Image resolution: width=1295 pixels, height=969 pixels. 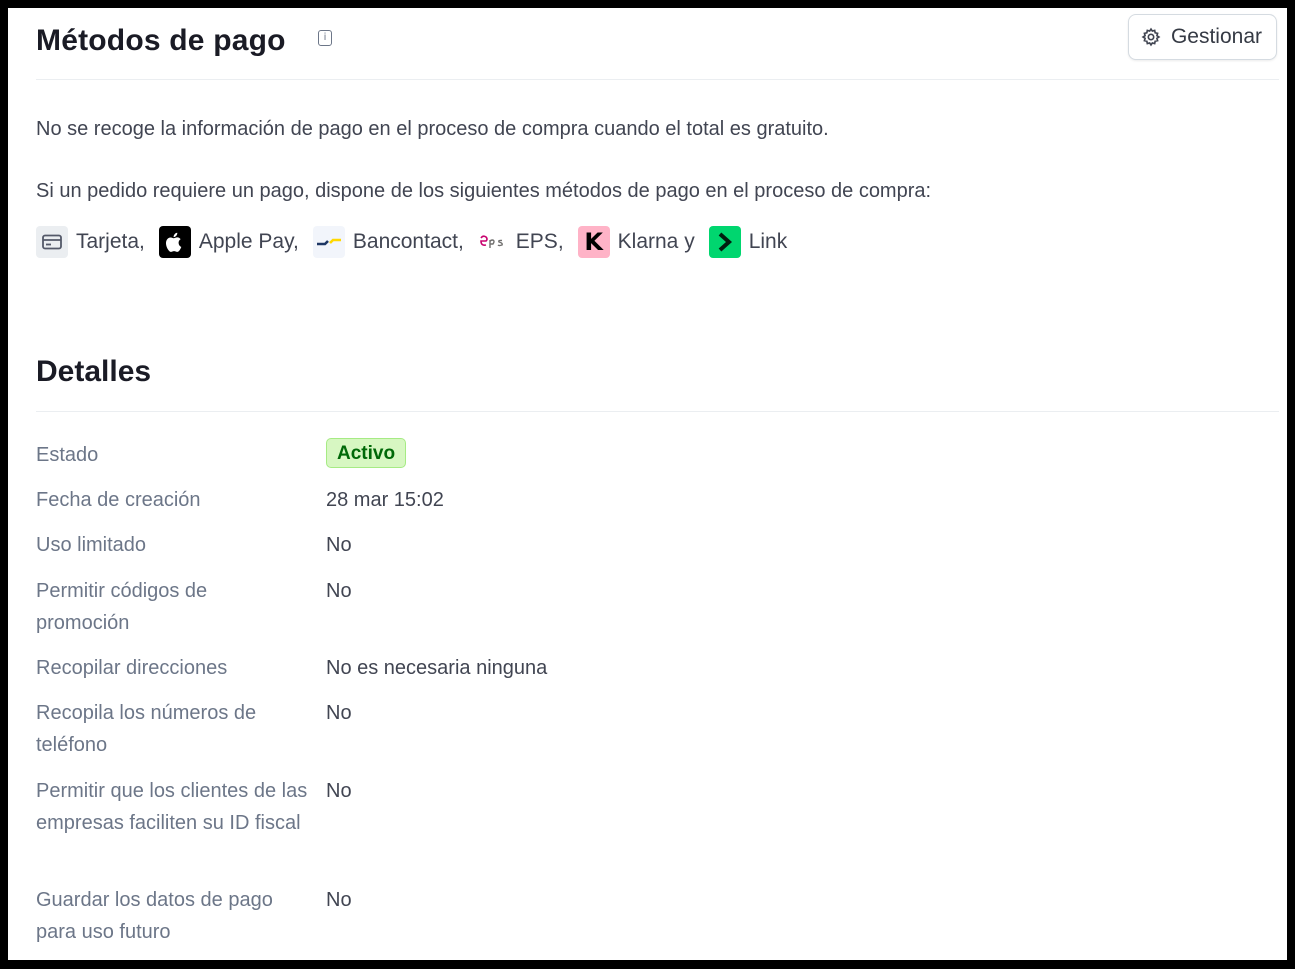 What do you see at coordinates (366, 453) in the screenshot?
I see `status-badge: Activo` at bounding box center [366, 453].